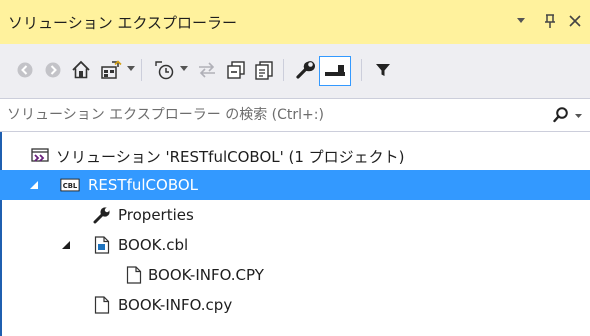 The image size is (590, 336). What do you see at coordinates (156, 215) in the screenshot?
I see `tree-item-label: Properties` at bounding box center [156, 215].